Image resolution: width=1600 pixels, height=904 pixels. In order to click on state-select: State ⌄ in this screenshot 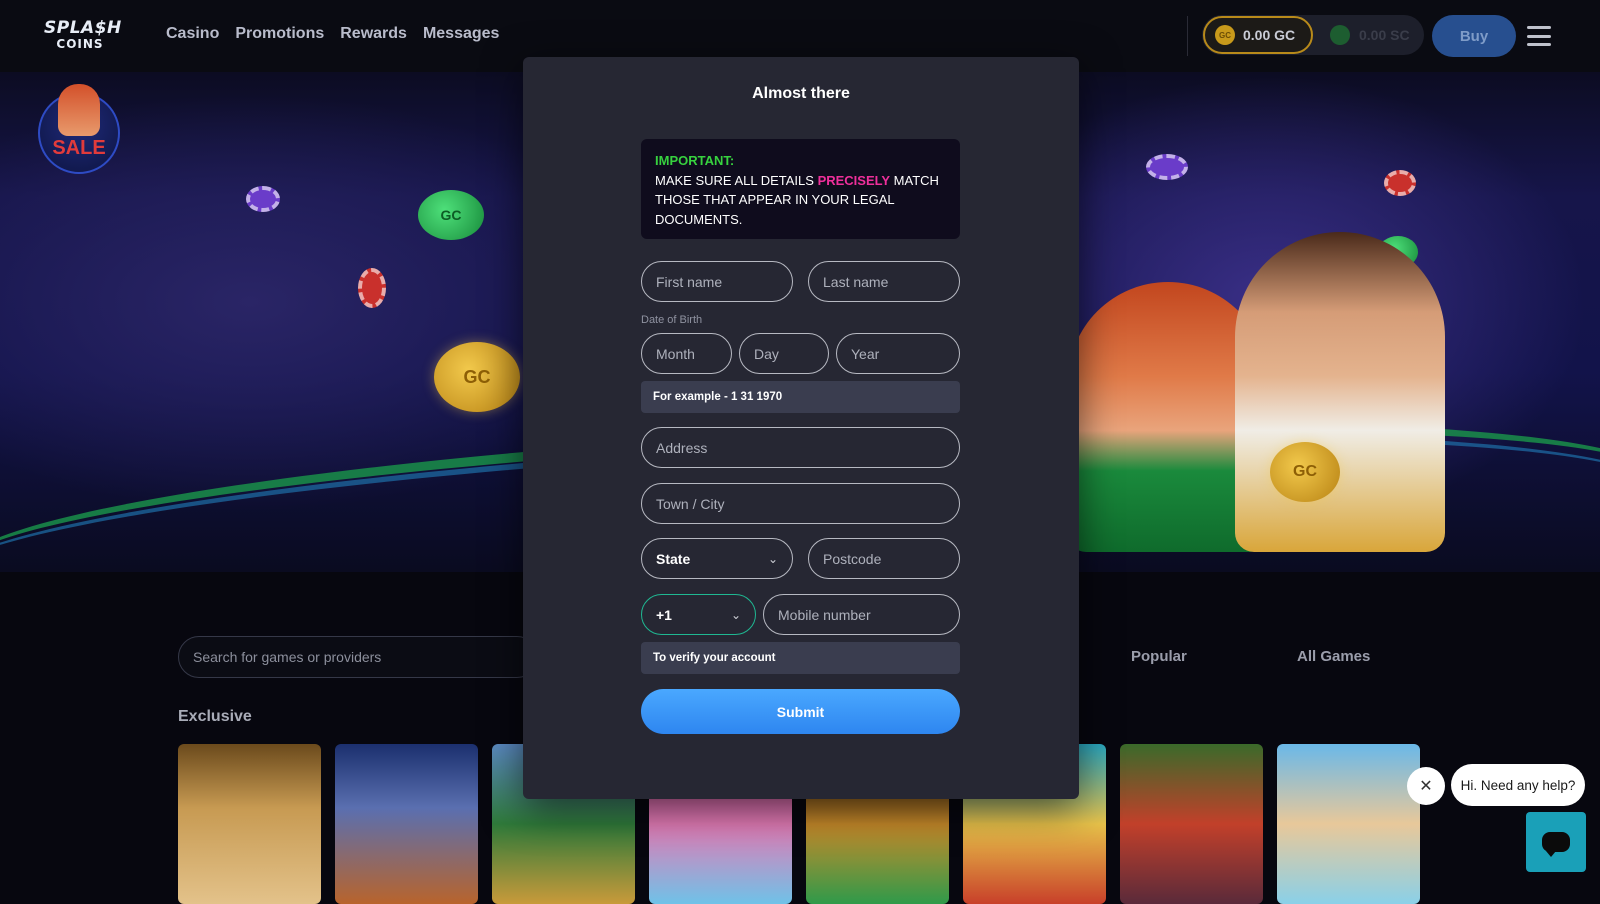, I will do `click(717, 558)`.